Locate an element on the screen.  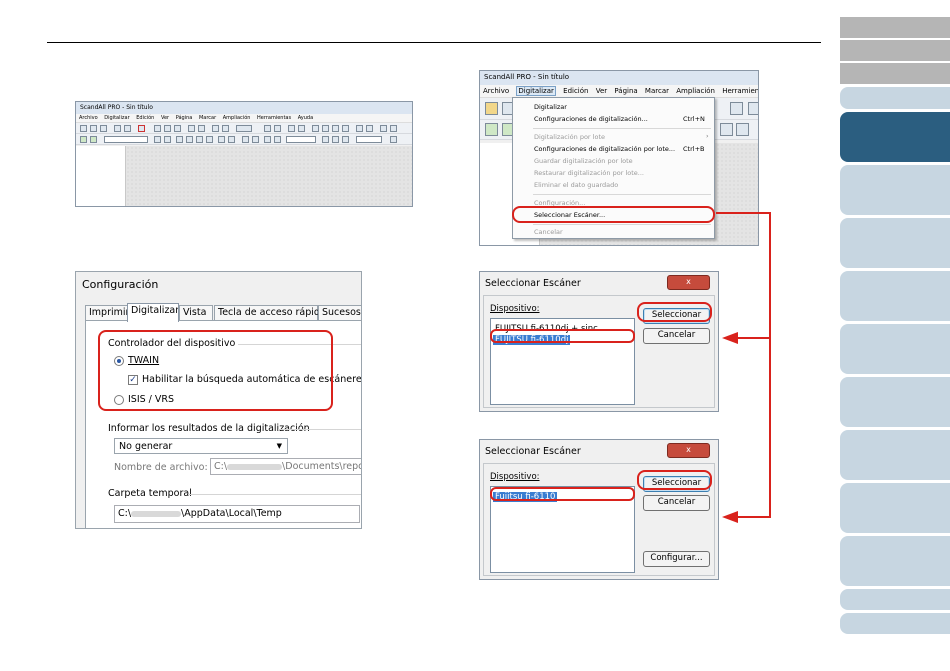
connector-arrows is located at coordinates (743, 367).